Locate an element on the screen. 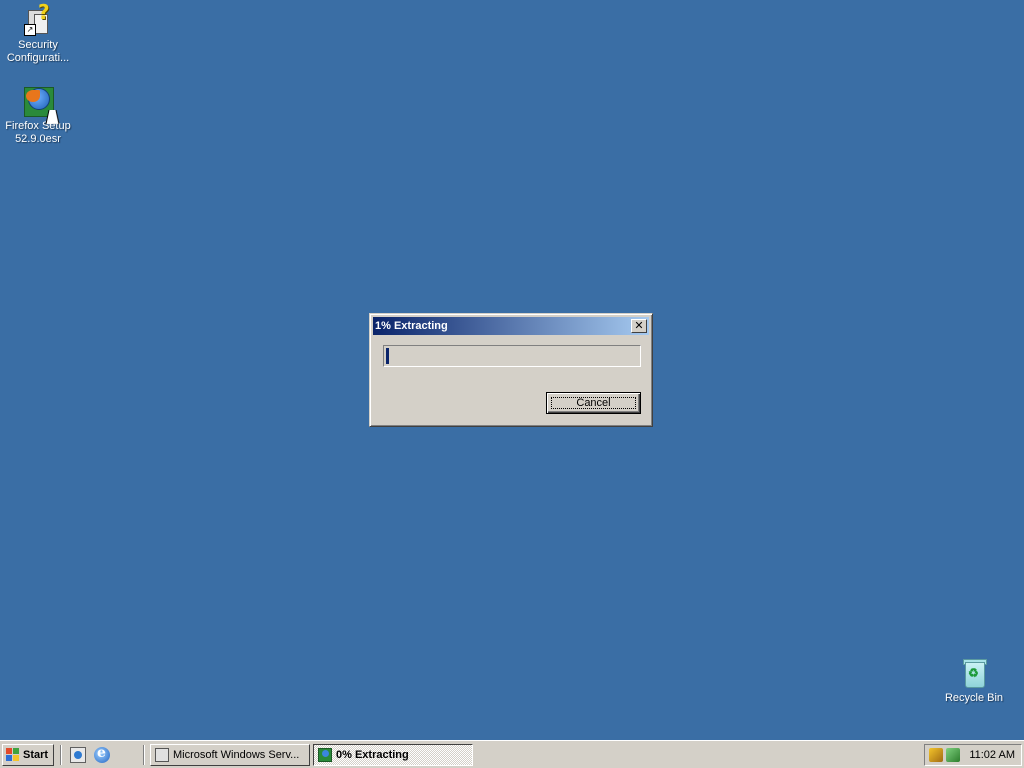 The width and height of the screenshot is (1024, 768). close-button: ✕ is located at coordinates (639, 326).